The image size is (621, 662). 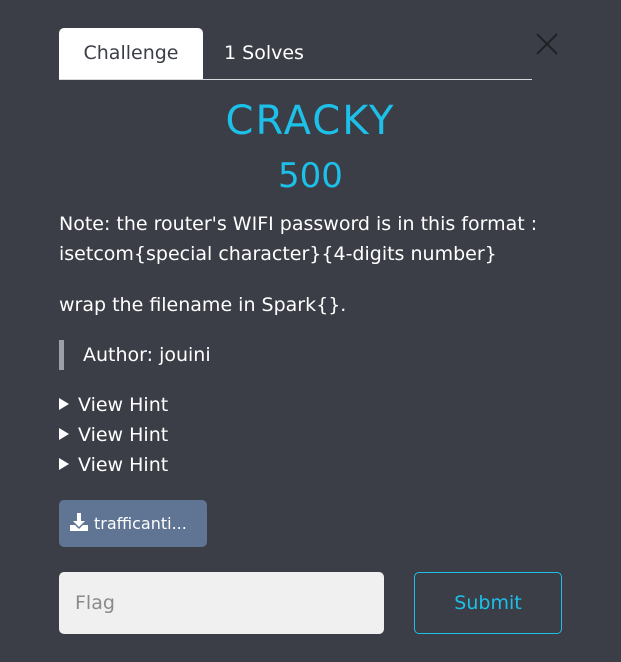 I want to click on close-button, so click(x=547, y=44).